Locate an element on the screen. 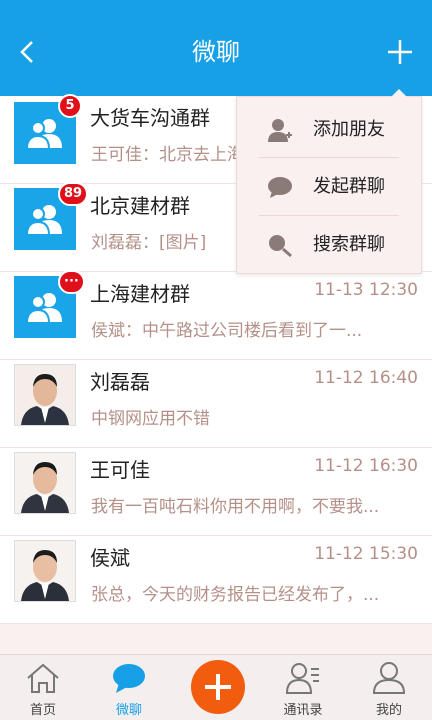 The image size is (432, 720). conversation-name: 北京建材群 is located at coordinates (140, 206).